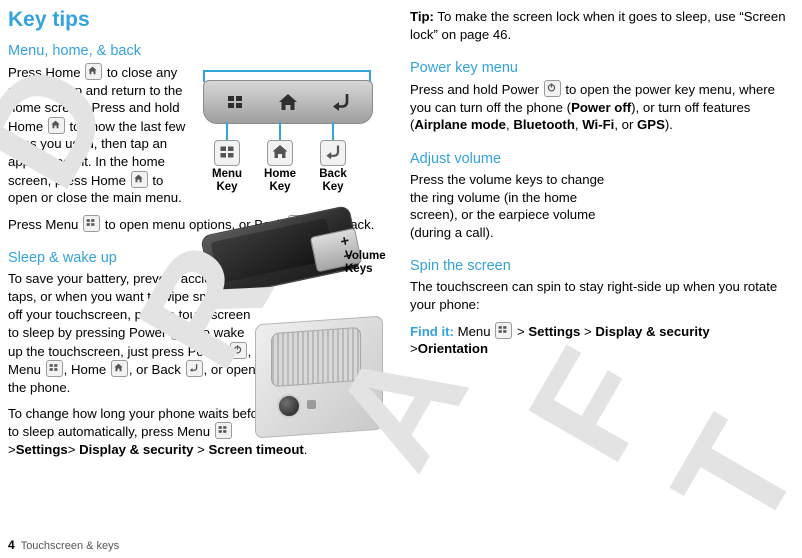 The width and height of the screenshot is (802, 558). Describe the element at coordinates (341, 102) in the screenshot. I see `back-key-glyph` at that location.